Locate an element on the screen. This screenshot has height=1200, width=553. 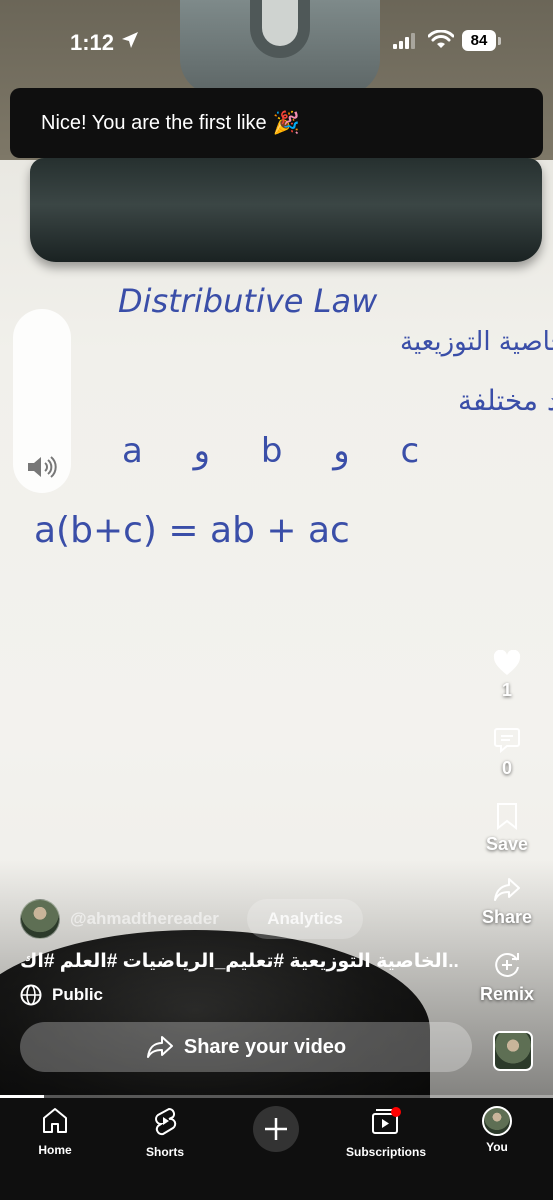
you-avatar is located at coordinates (497, 1121).